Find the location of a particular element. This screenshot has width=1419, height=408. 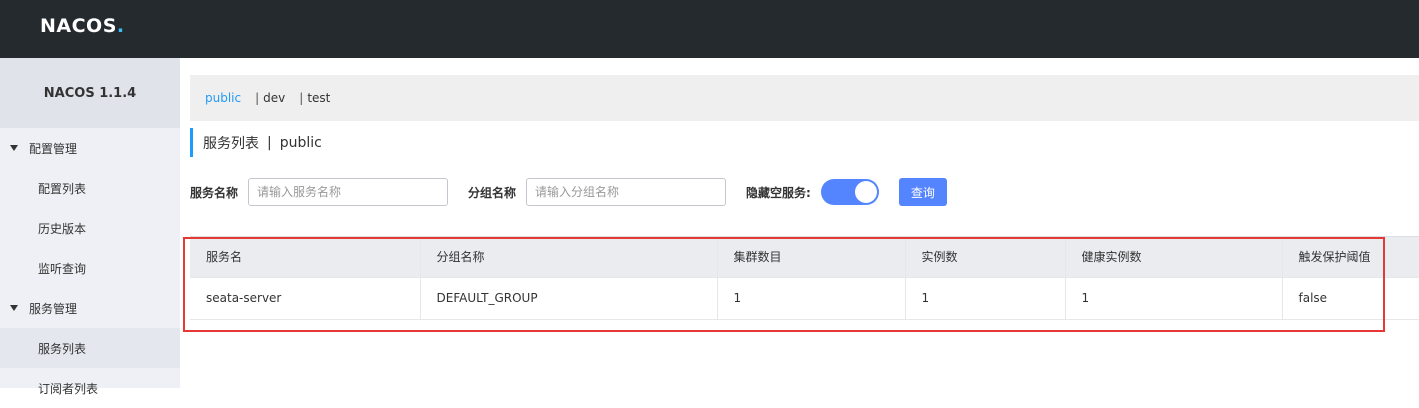

cell-cluster-count: 1 is located at coordinates (811, 298).